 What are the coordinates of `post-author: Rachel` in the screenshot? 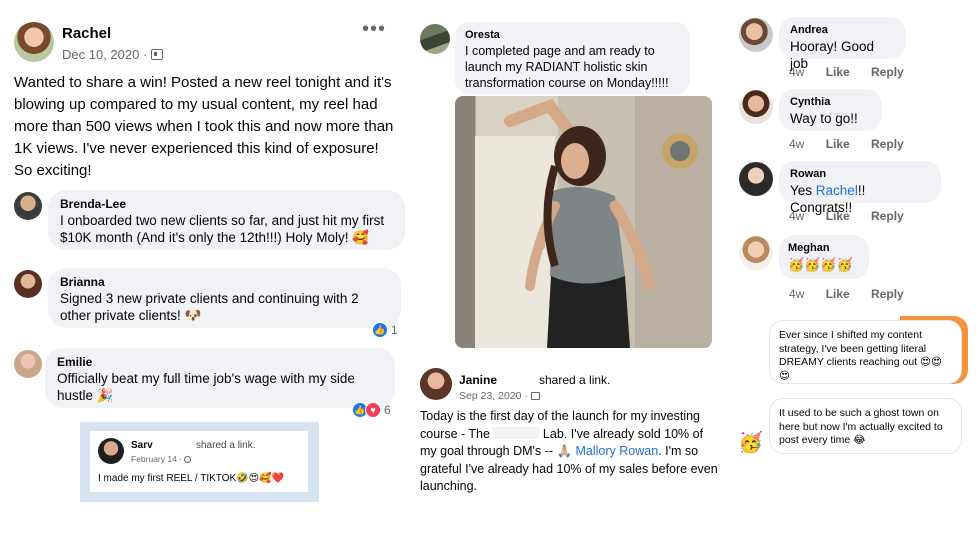 It's located at (86, 33).